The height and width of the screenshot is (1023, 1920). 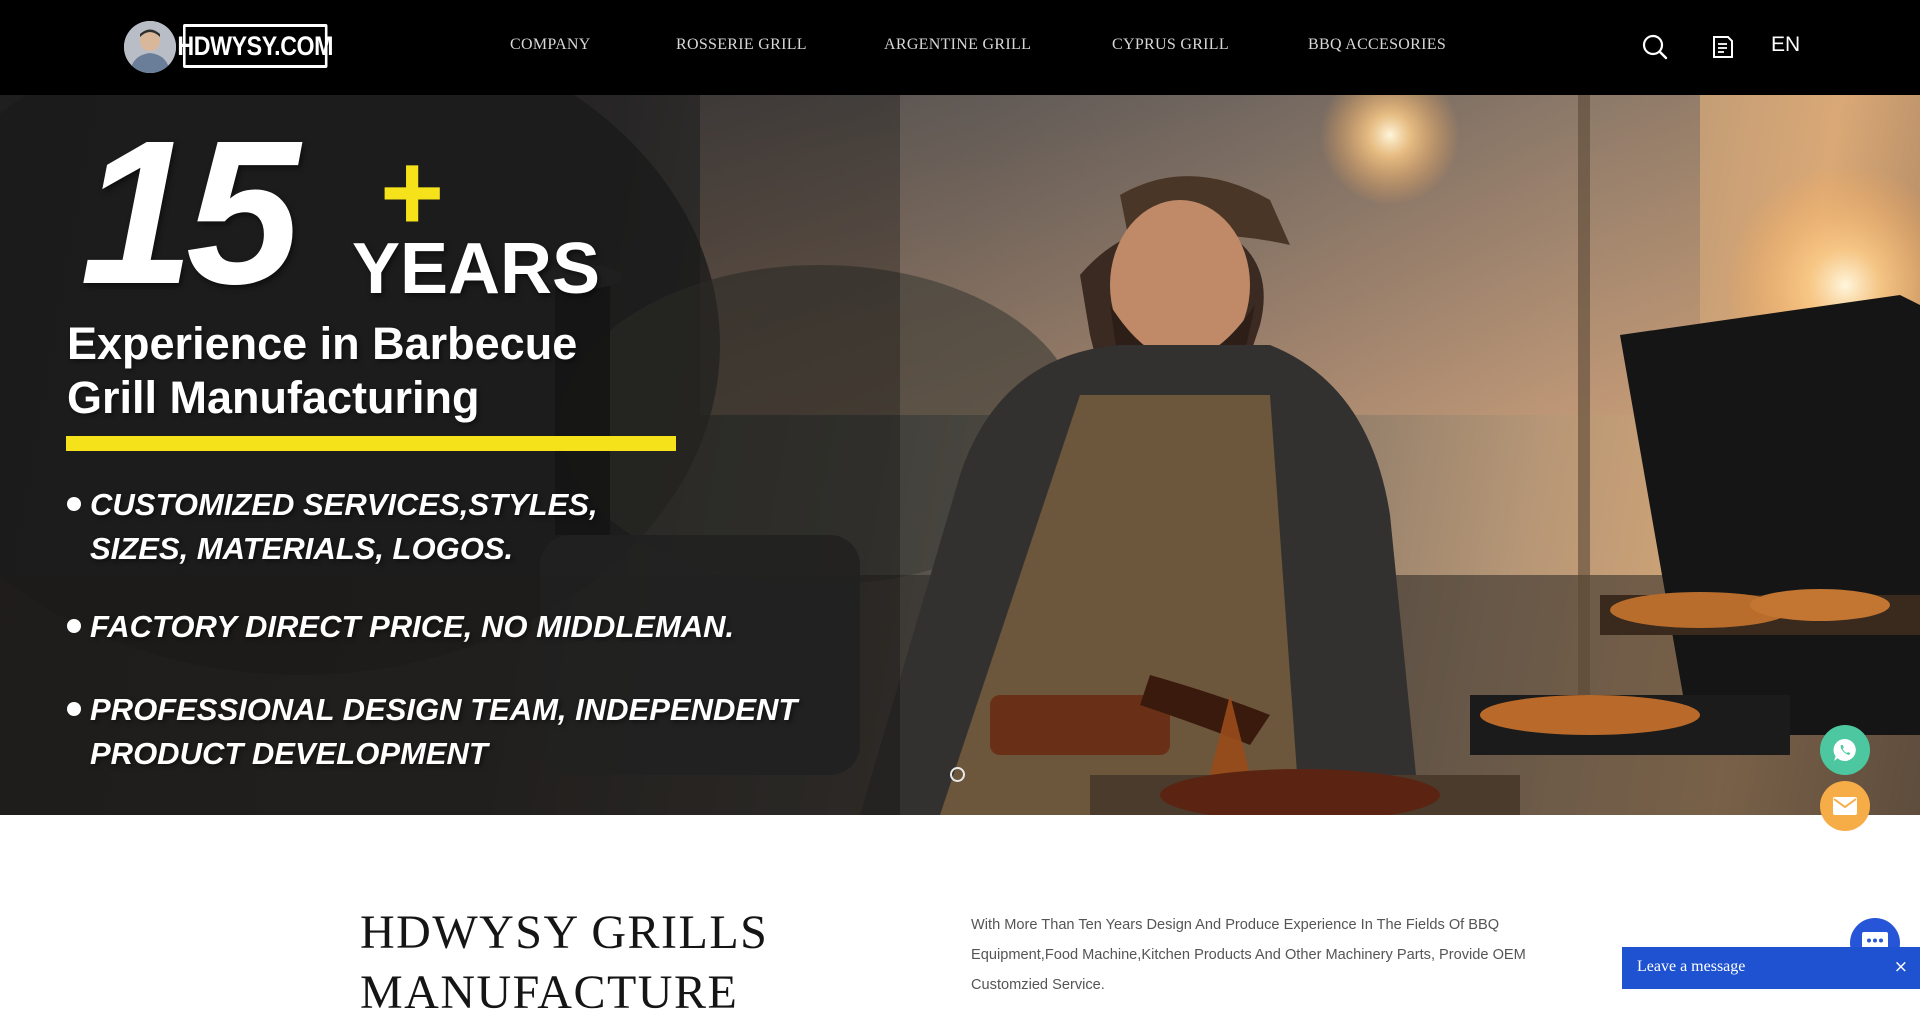 I want to click on close-icon: ×, so click(x=1901, y=967).